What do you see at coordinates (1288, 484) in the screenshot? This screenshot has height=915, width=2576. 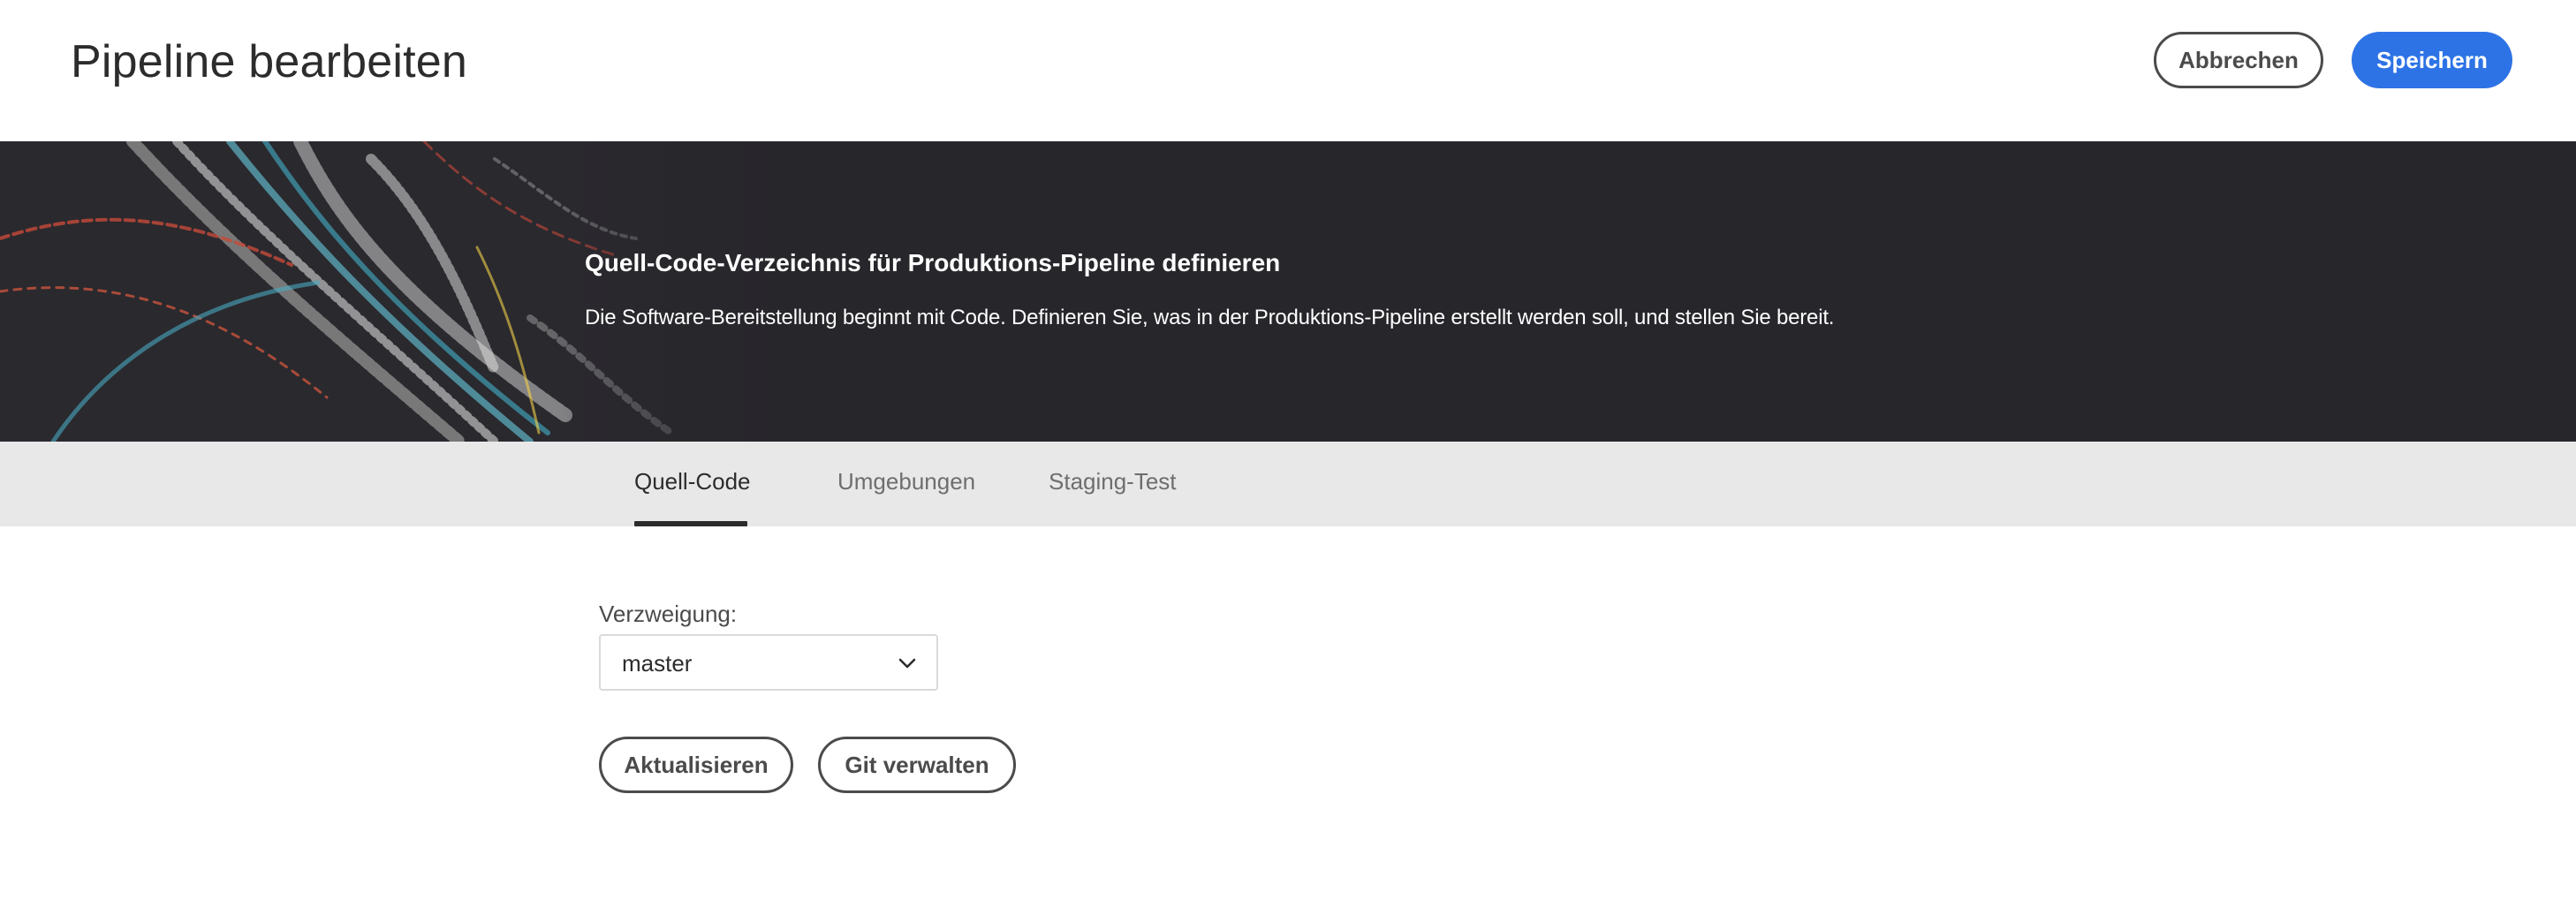 I see `tab-bar: Quell-Code Umgebungen Staging-Test` at bounding box center [1288, 484].